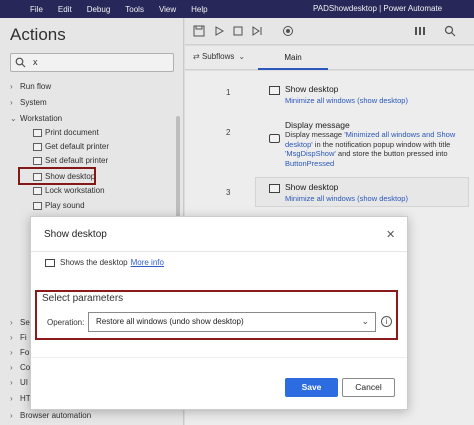 This screenshot has height=425, width=474. I want to click on cancel-button: Cancel, so click(368, 387).